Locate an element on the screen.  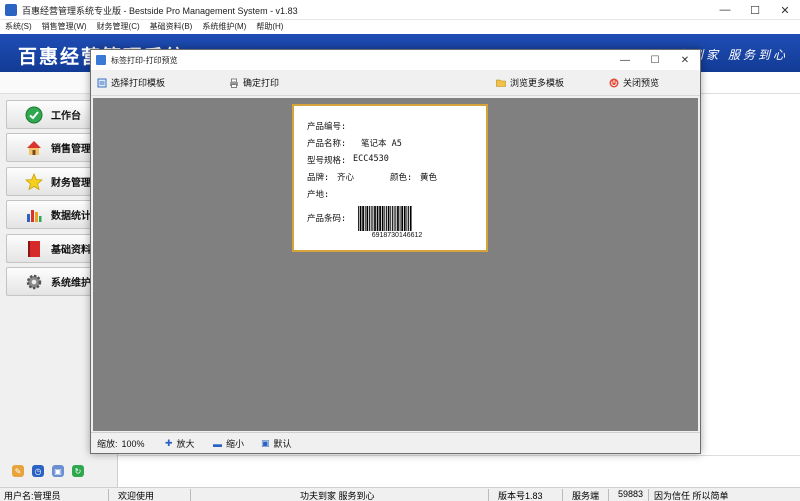
dialog-maximize-button: ☐ is located at coordinates (655, 60).